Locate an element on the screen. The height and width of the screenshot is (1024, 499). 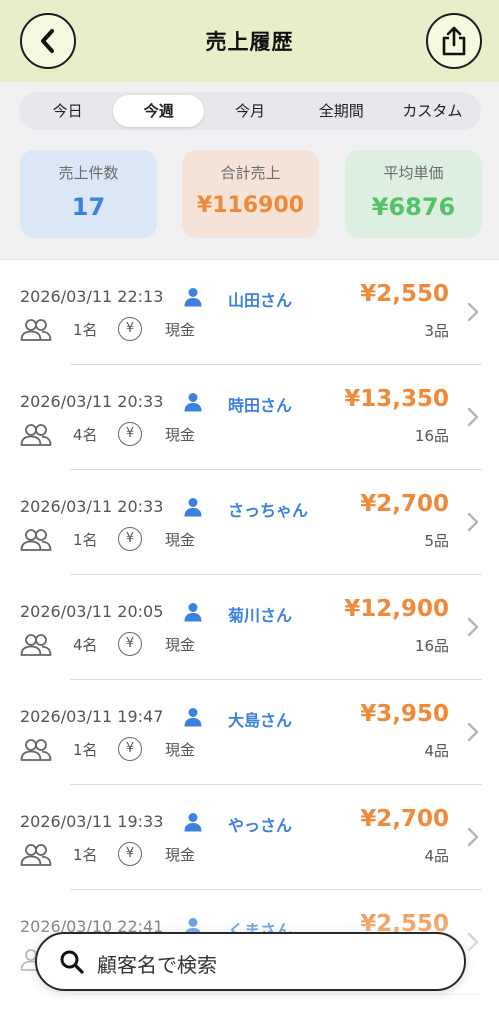
stat-value: ¥6876 is located at coordinates (413, 207).